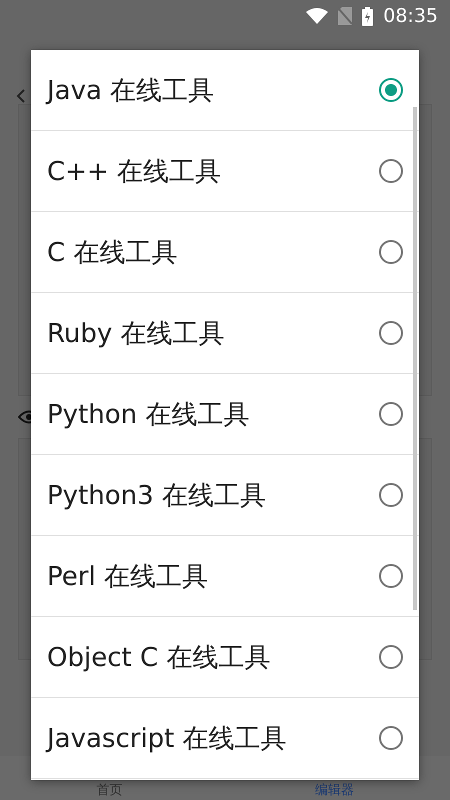 The width and height of the screenshot is (450, 800). I want to click on status-time: 08:35, so click(410, 16).